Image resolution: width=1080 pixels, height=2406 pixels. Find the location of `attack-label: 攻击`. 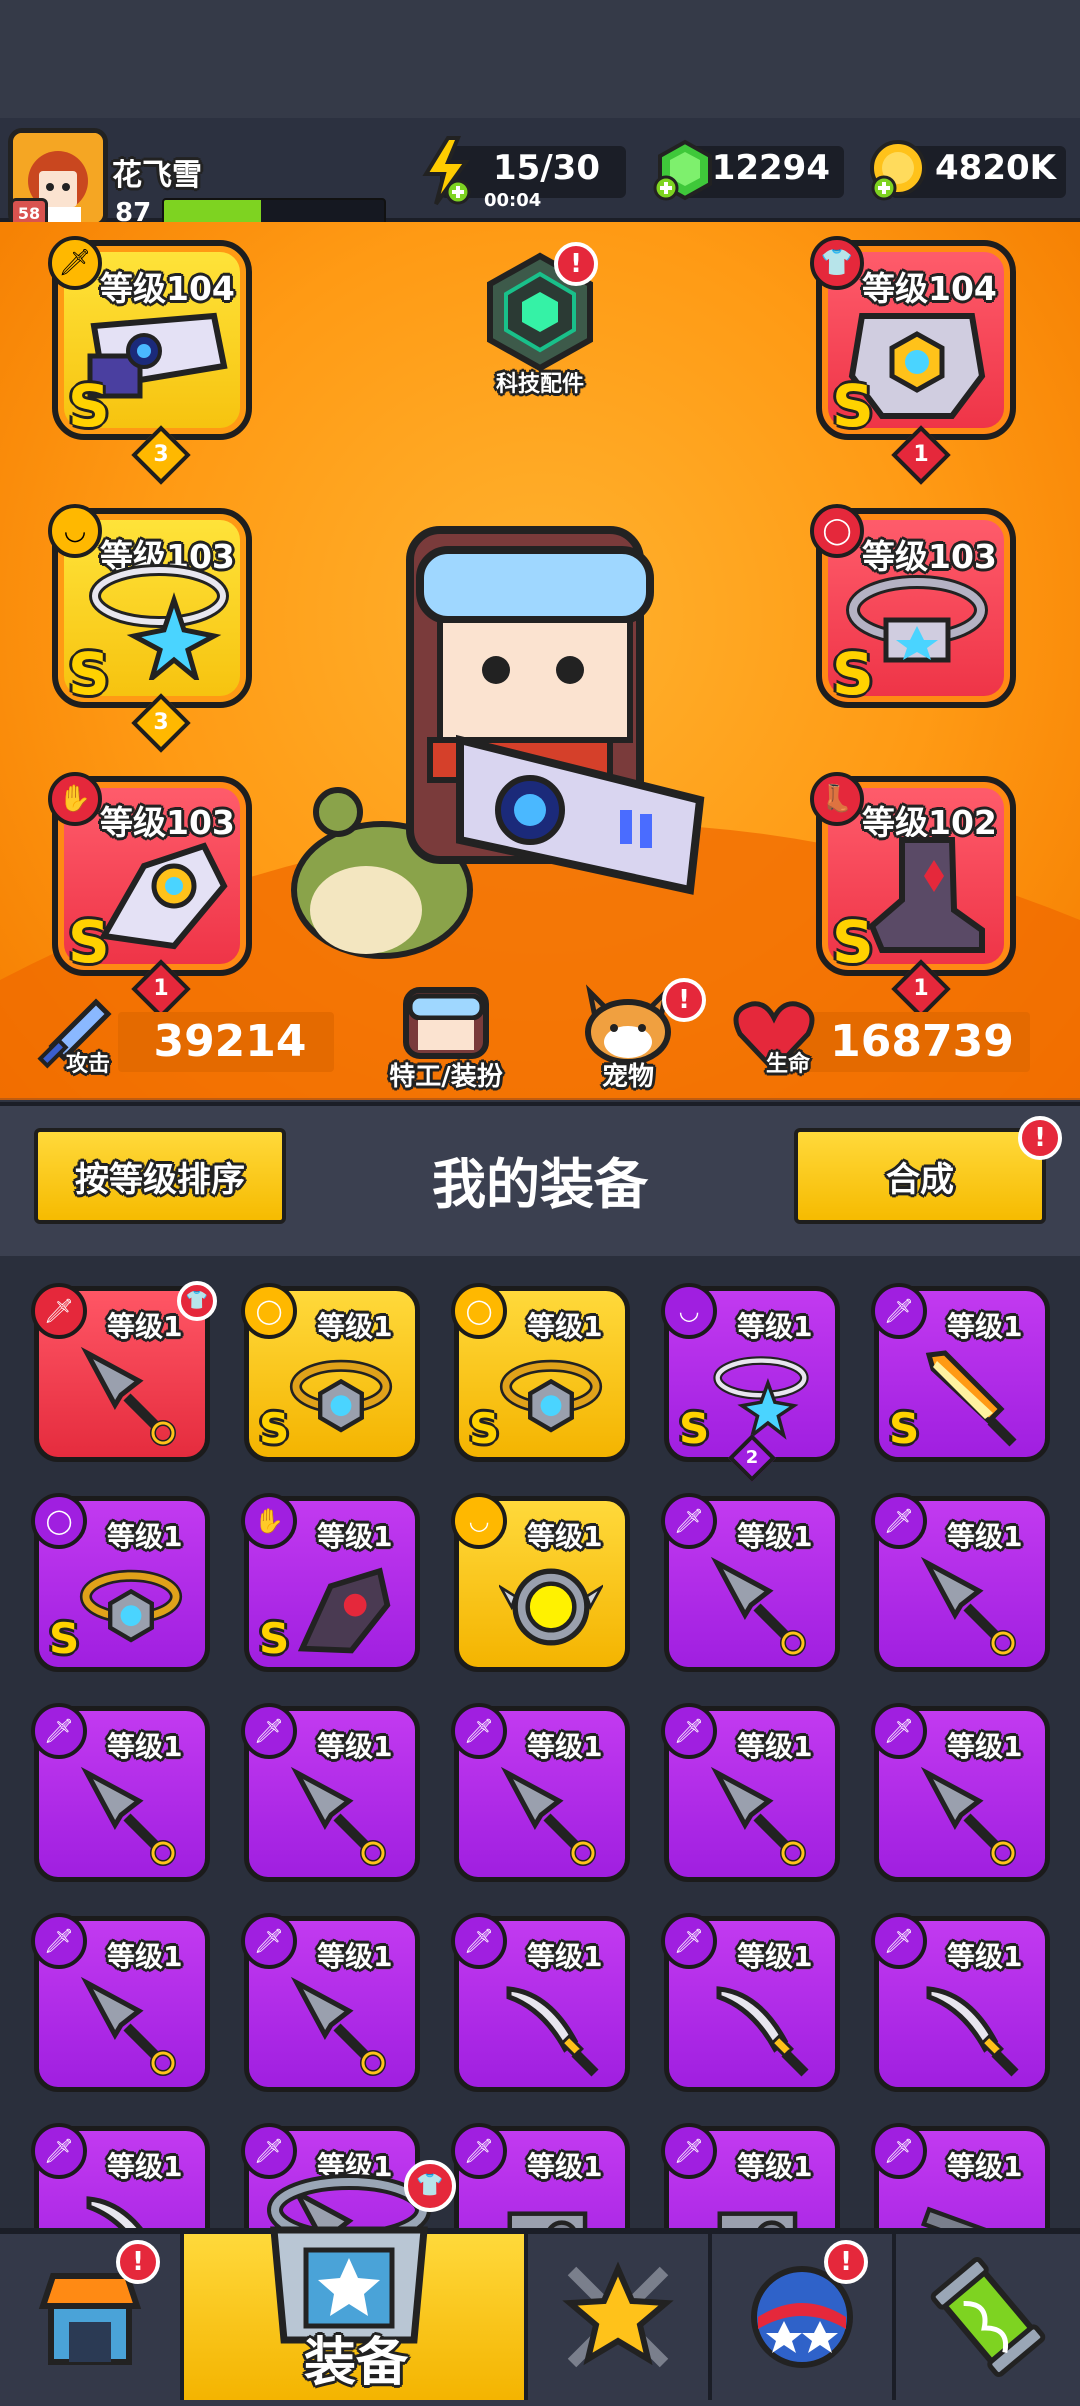

attack-label: 攻击 is located at coordinates (88, 1064).